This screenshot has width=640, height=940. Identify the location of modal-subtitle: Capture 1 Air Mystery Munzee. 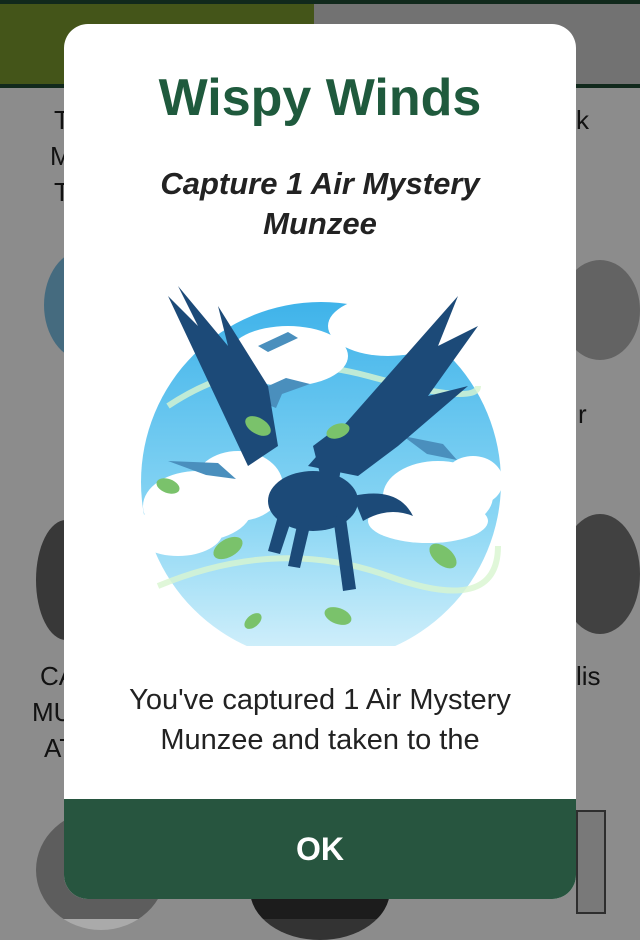
(320, 203).